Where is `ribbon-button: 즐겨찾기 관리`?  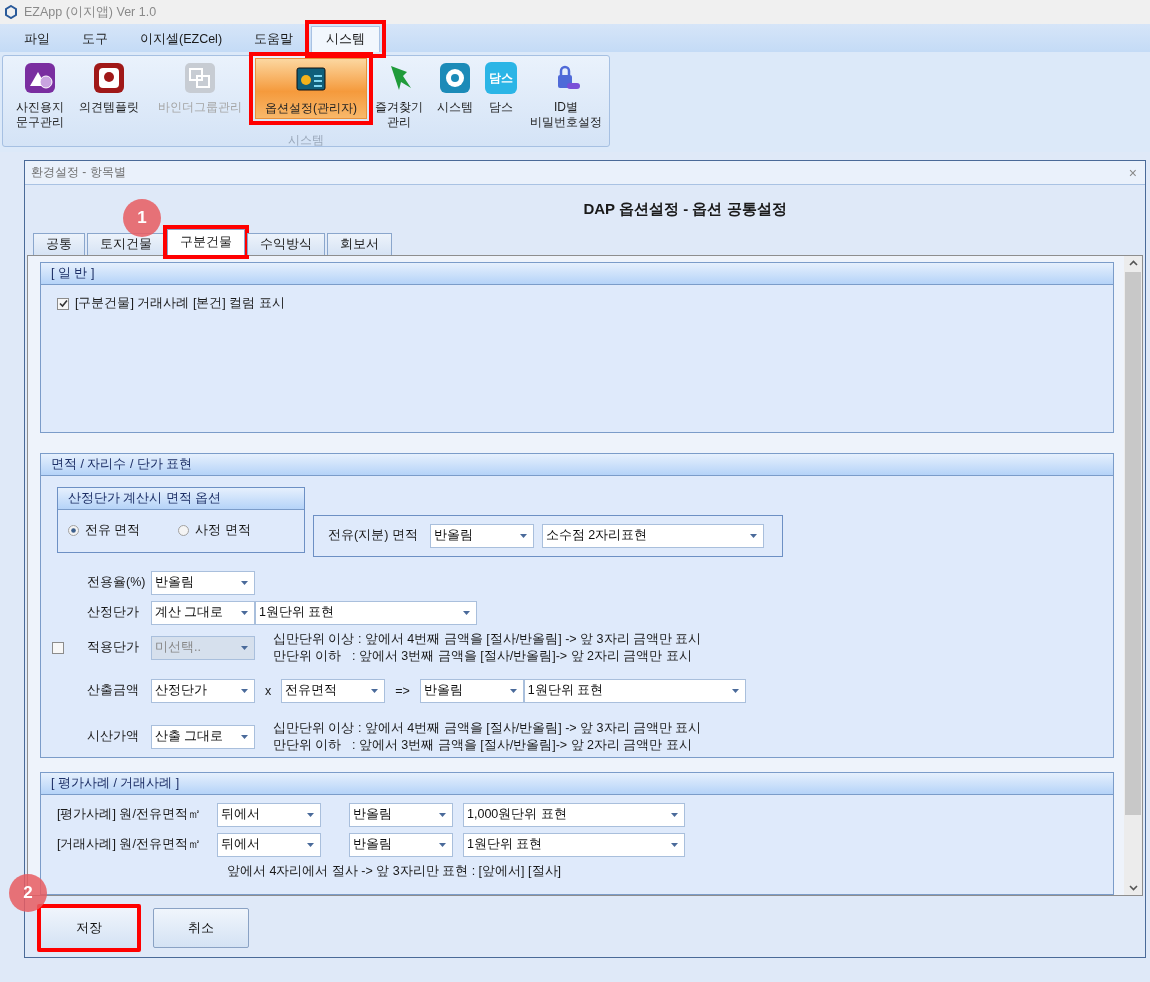
ribbon-button: 즐겨찾기 관리 is located at coordinates (399, 95).